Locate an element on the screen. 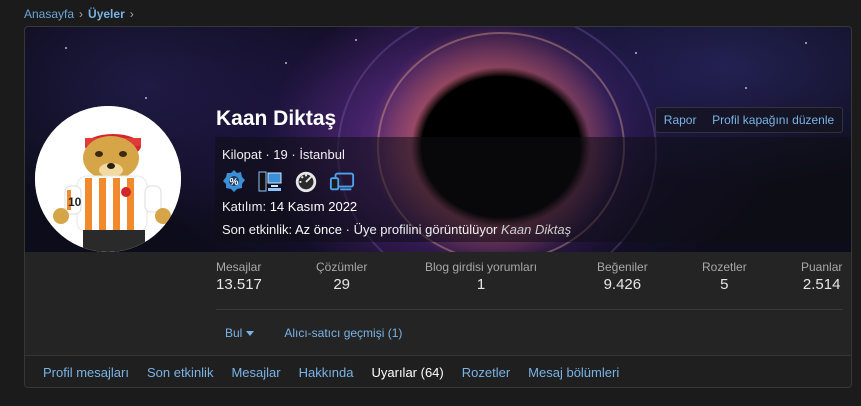 The width and height of the screenshot is (861, 406). profile-username: Kaan Diktaş is located at coordinates (276, 118).